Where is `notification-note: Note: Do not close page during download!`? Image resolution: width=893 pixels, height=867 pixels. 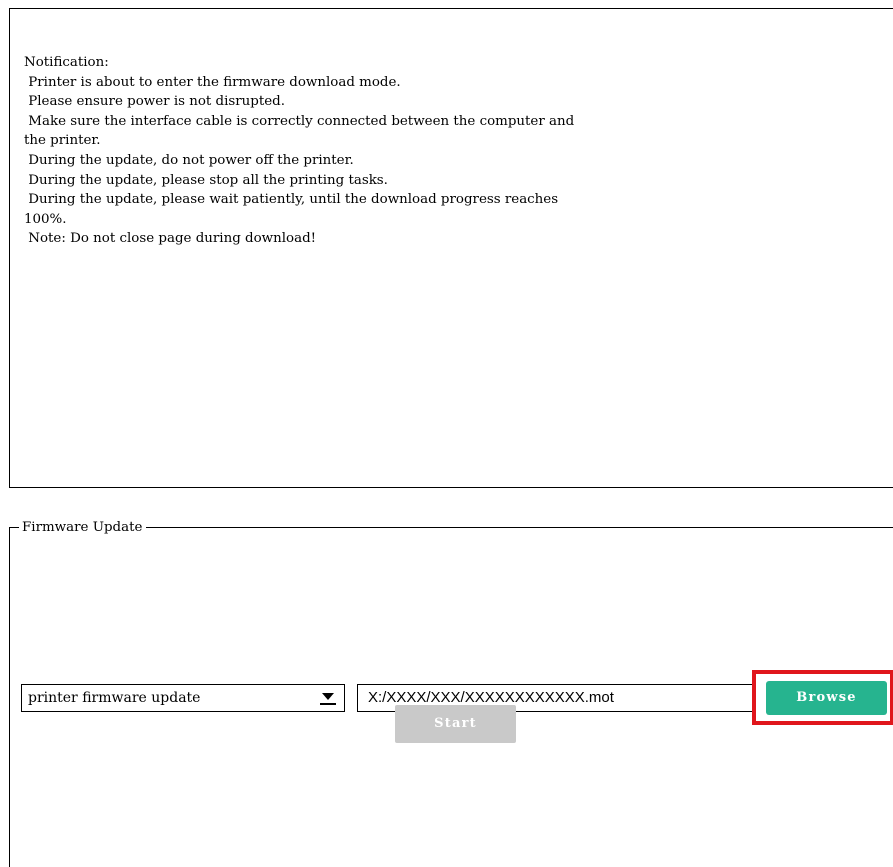 notification-note: Note: Do not close page during download! is located at coordinates (170, 239).